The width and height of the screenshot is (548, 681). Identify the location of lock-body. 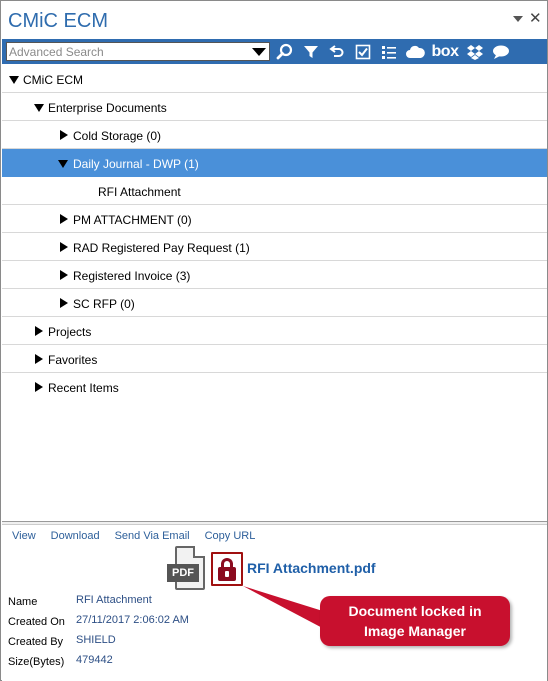
(227, 574).